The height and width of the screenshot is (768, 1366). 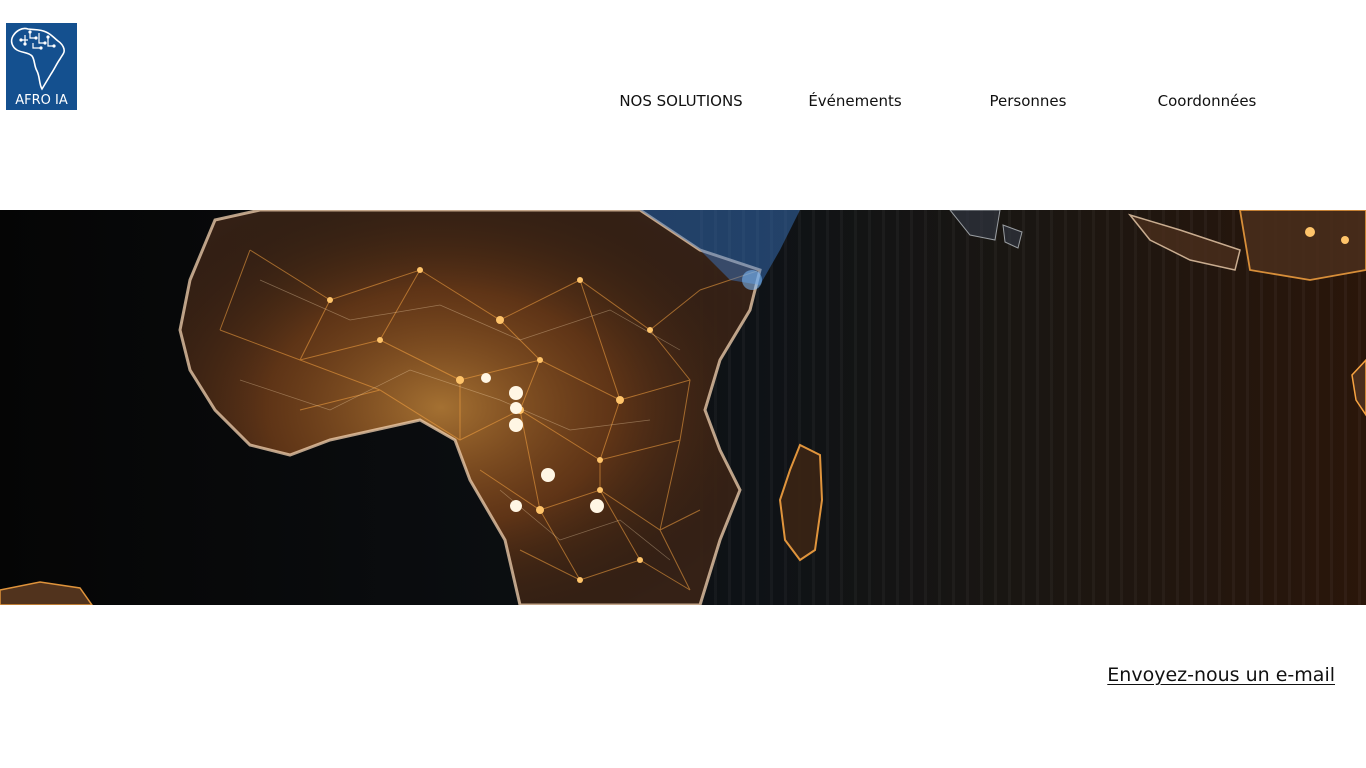 What do you see at coordinates (855, 101) in the screenshot?
I see `nav-item-evenements: Événements` at bounding box center [855, 101].